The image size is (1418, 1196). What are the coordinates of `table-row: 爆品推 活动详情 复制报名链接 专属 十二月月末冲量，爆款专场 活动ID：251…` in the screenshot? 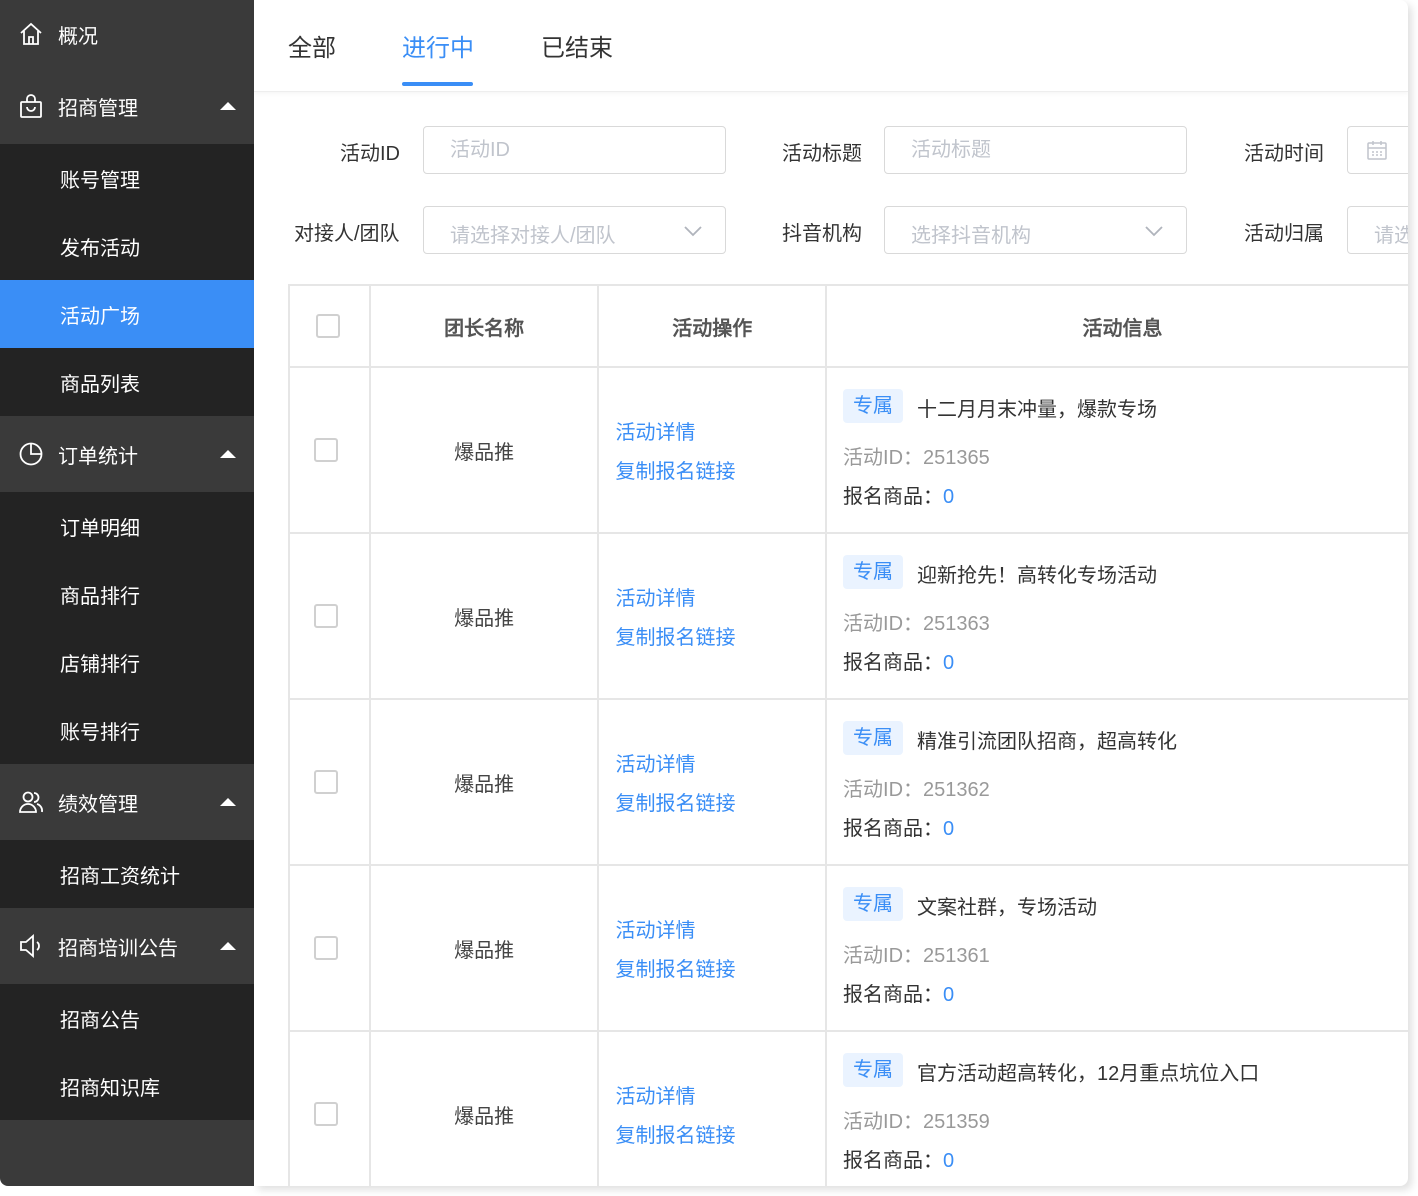 It's located at (849, 451).